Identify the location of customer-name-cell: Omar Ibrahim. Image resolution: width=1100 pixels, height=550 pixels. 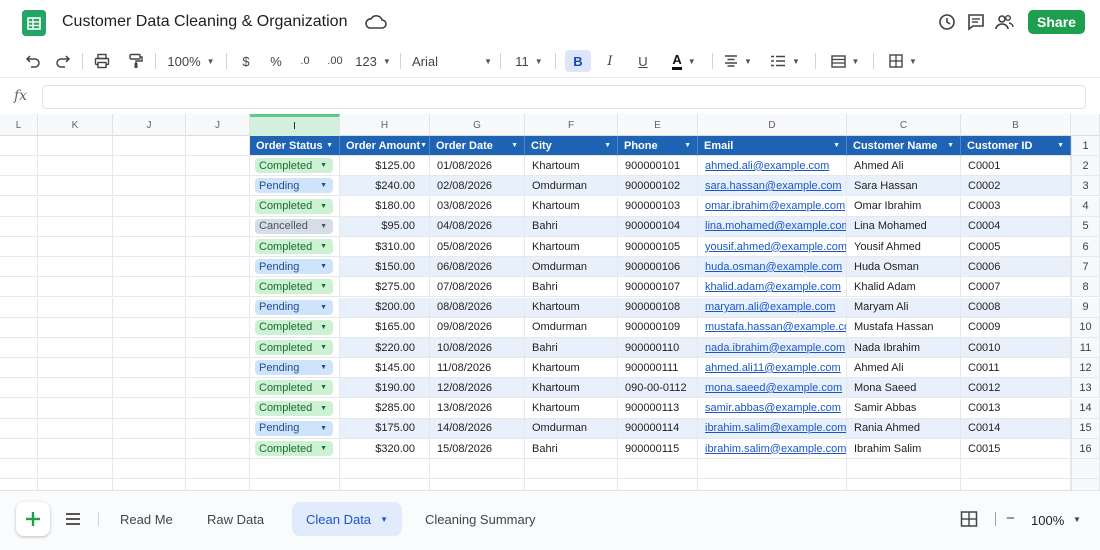
(904, 206).